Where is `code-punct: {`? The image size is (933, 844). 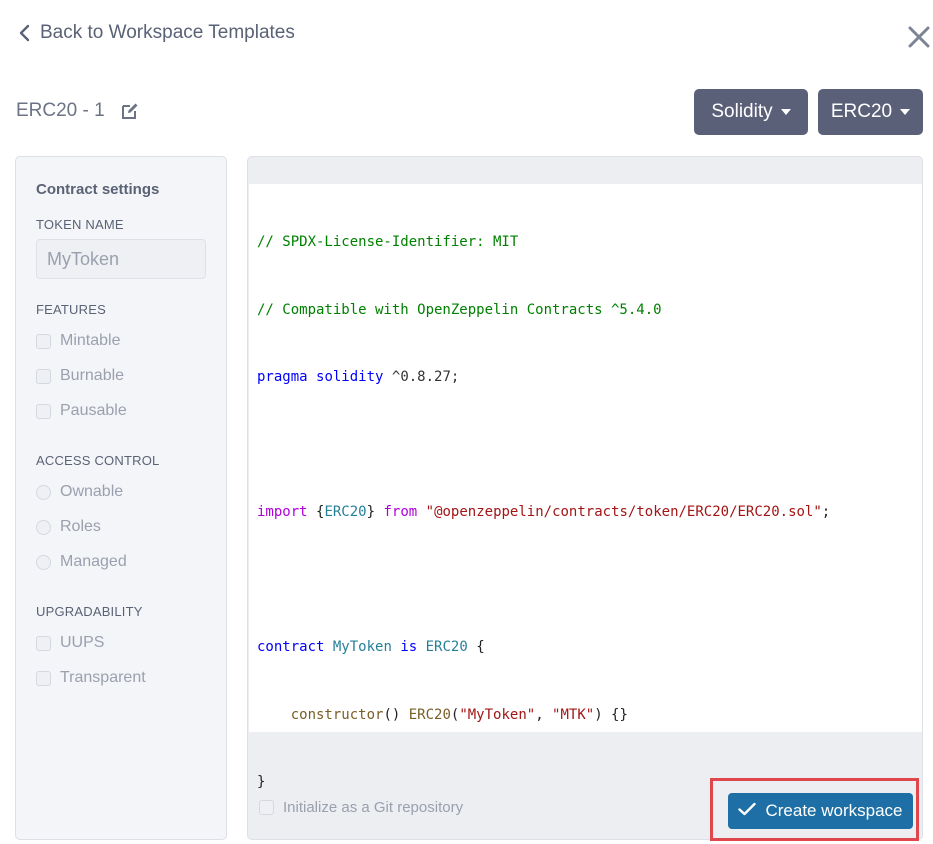 code-punct: { is located at coordinates (480, 647).